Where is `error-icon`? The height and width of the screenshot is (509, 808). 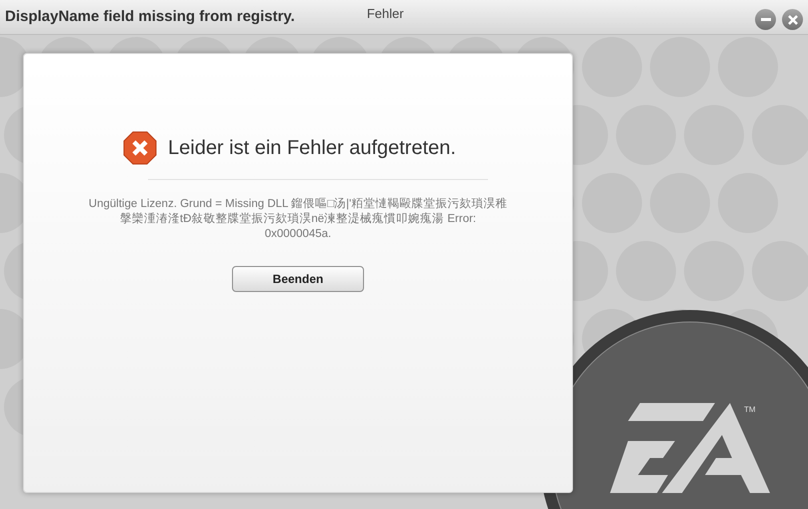 error-icon is located at coordinates (140, 148).